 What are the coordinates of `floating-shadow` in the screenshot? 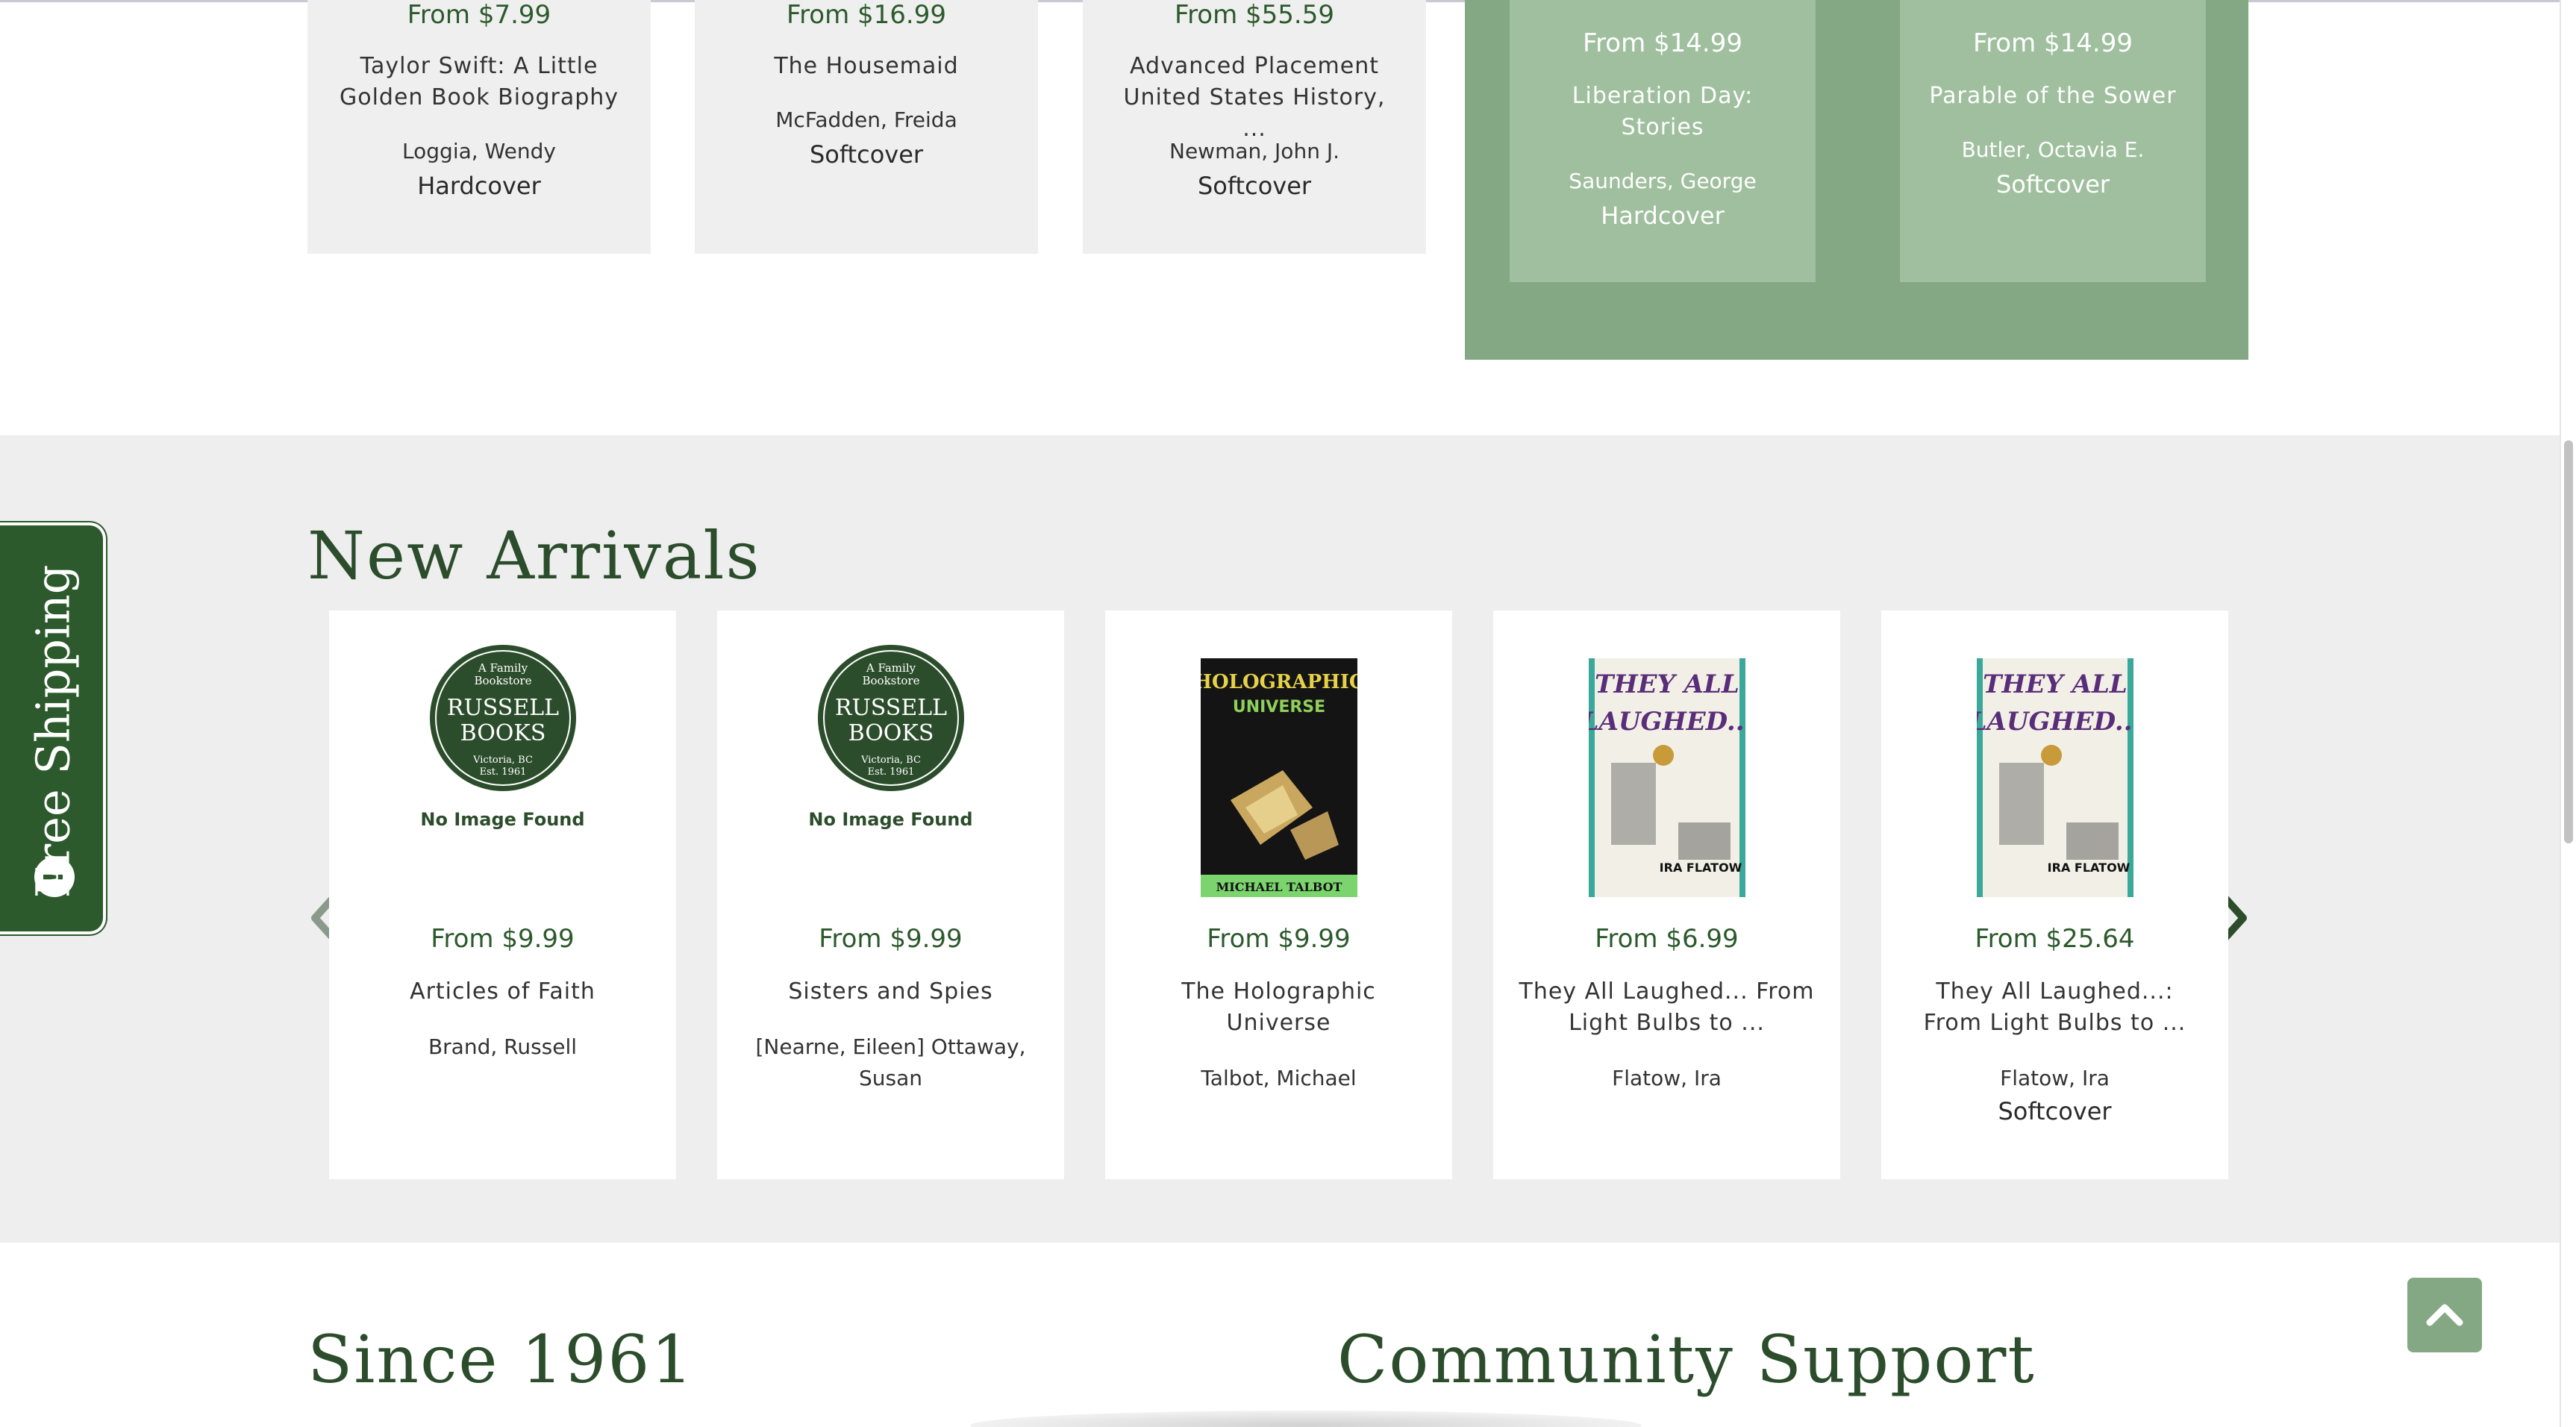 It's located at (1306, 1419).